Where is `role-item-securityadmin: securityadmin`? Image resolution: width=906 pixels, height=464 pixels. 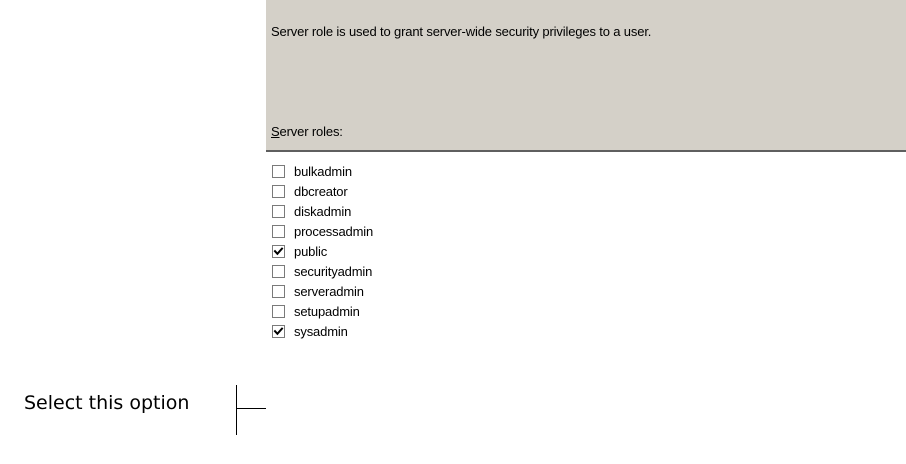
role-item-securityadmin: securityadmin is located at coordinates (322, 271).